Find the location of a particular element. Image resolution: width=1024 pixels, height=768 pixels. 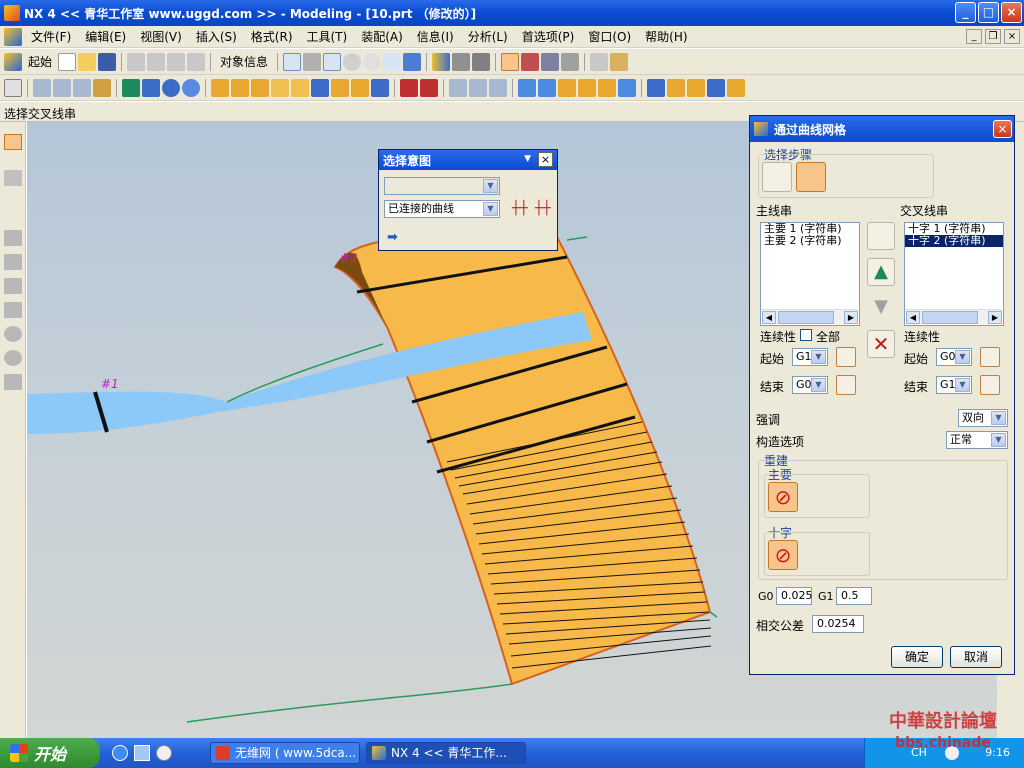

thicken-icon is located at coordinates (676, 87).